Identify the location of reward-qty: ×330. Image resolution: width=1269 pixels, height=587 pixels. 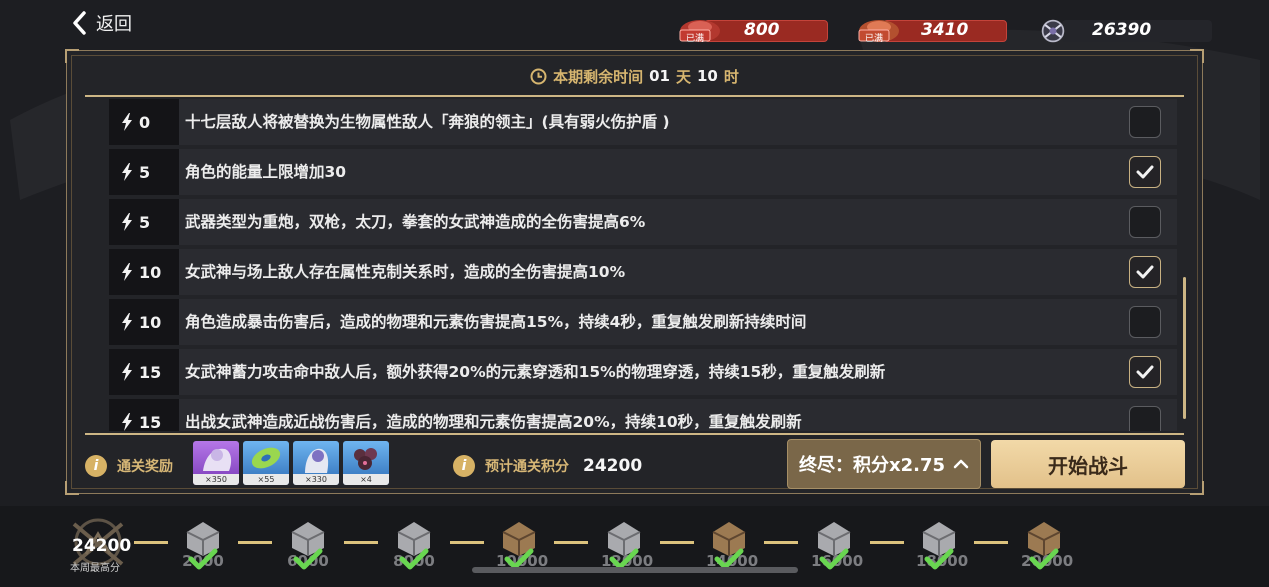
(316, 479).